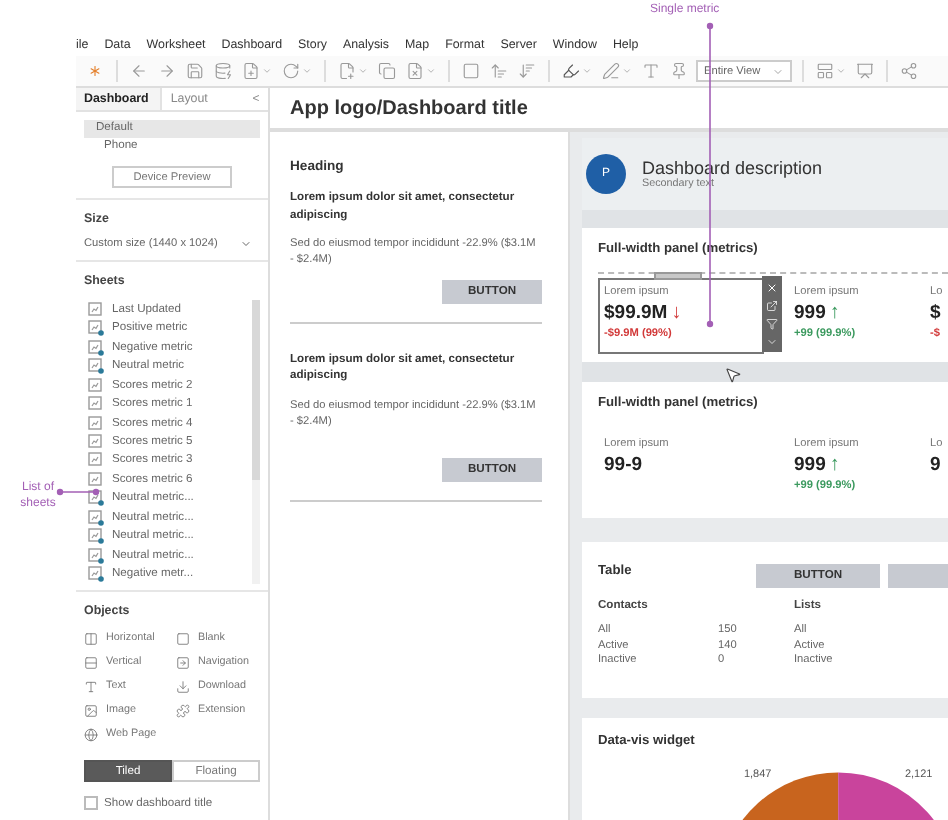 The image size is (948, 820). I want to click on refresh-icon, so click(291, 71).